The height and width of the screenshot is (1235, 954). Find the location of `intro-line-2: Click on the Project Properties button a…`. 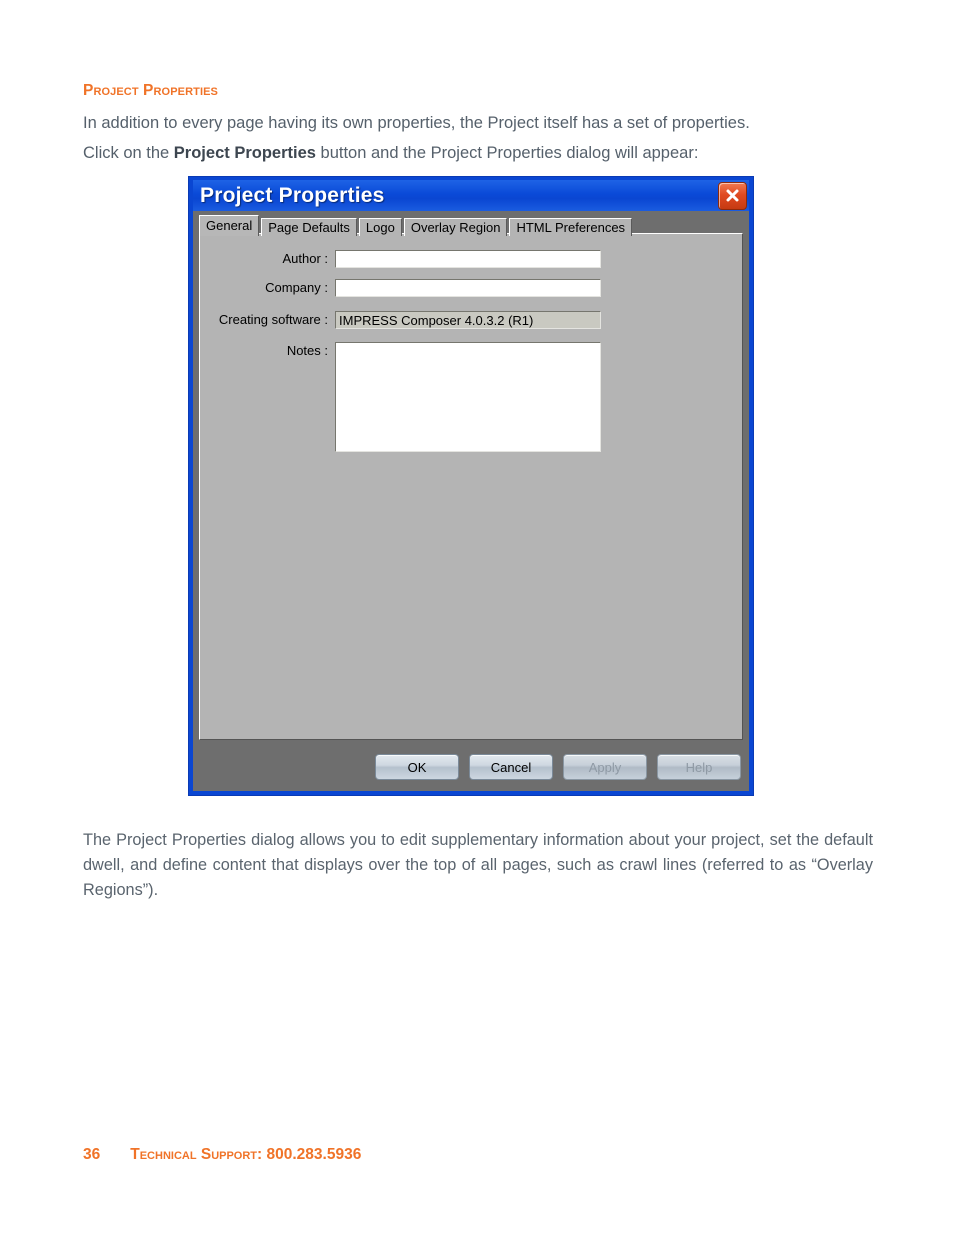

intro-line-2: Click on the Project Properties button a… is located at coordinates (483, 153).